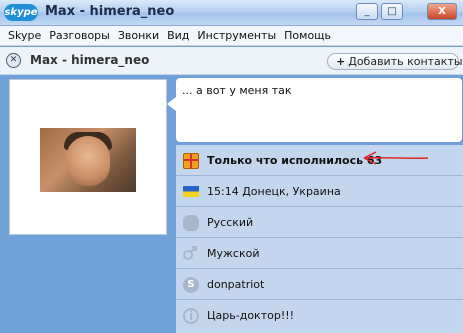 This screenshot has height=333, width=463. What do you see at coordinates (191, 223) in the screenshot?
I see `language-bubble-icon` at bounding box center [191, 223].